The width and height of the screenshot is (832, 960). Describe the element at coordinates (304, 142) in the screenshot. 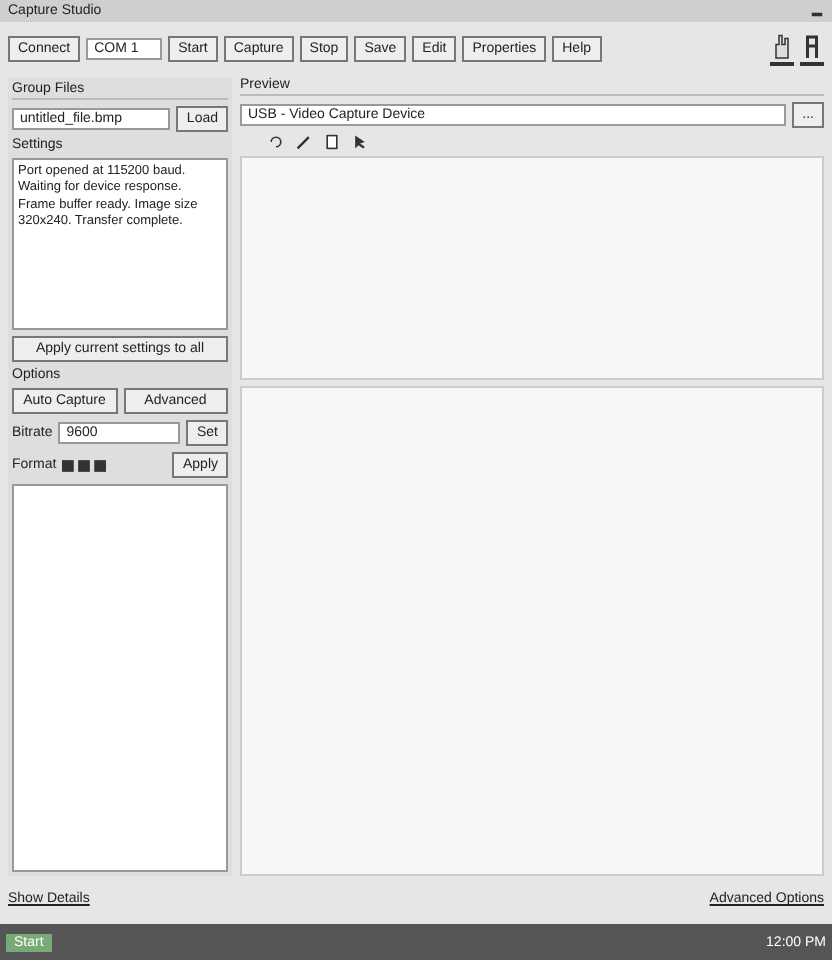

I see `pencil-icon` at that location.